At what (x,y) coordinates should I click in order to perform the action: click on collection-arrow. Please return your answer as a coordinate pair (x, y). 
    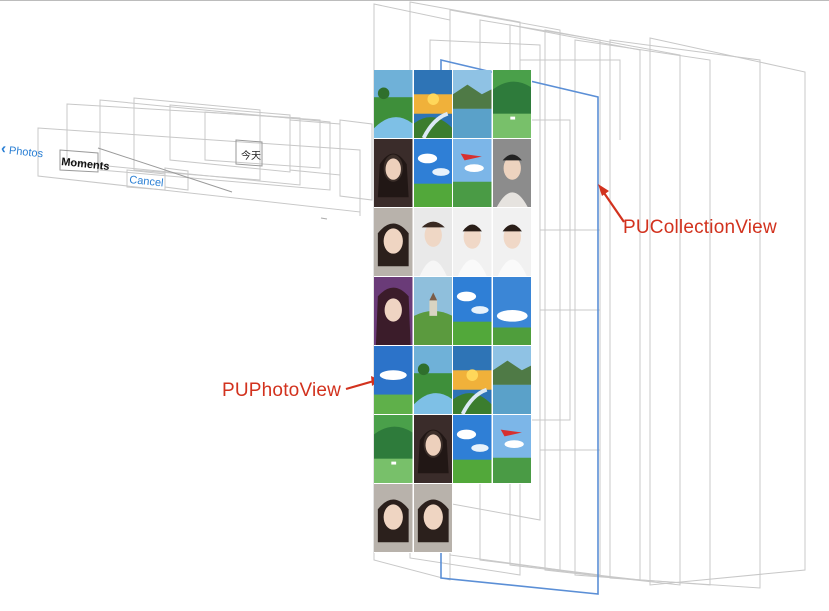
    Looking at the image, I should click on (611, 203).